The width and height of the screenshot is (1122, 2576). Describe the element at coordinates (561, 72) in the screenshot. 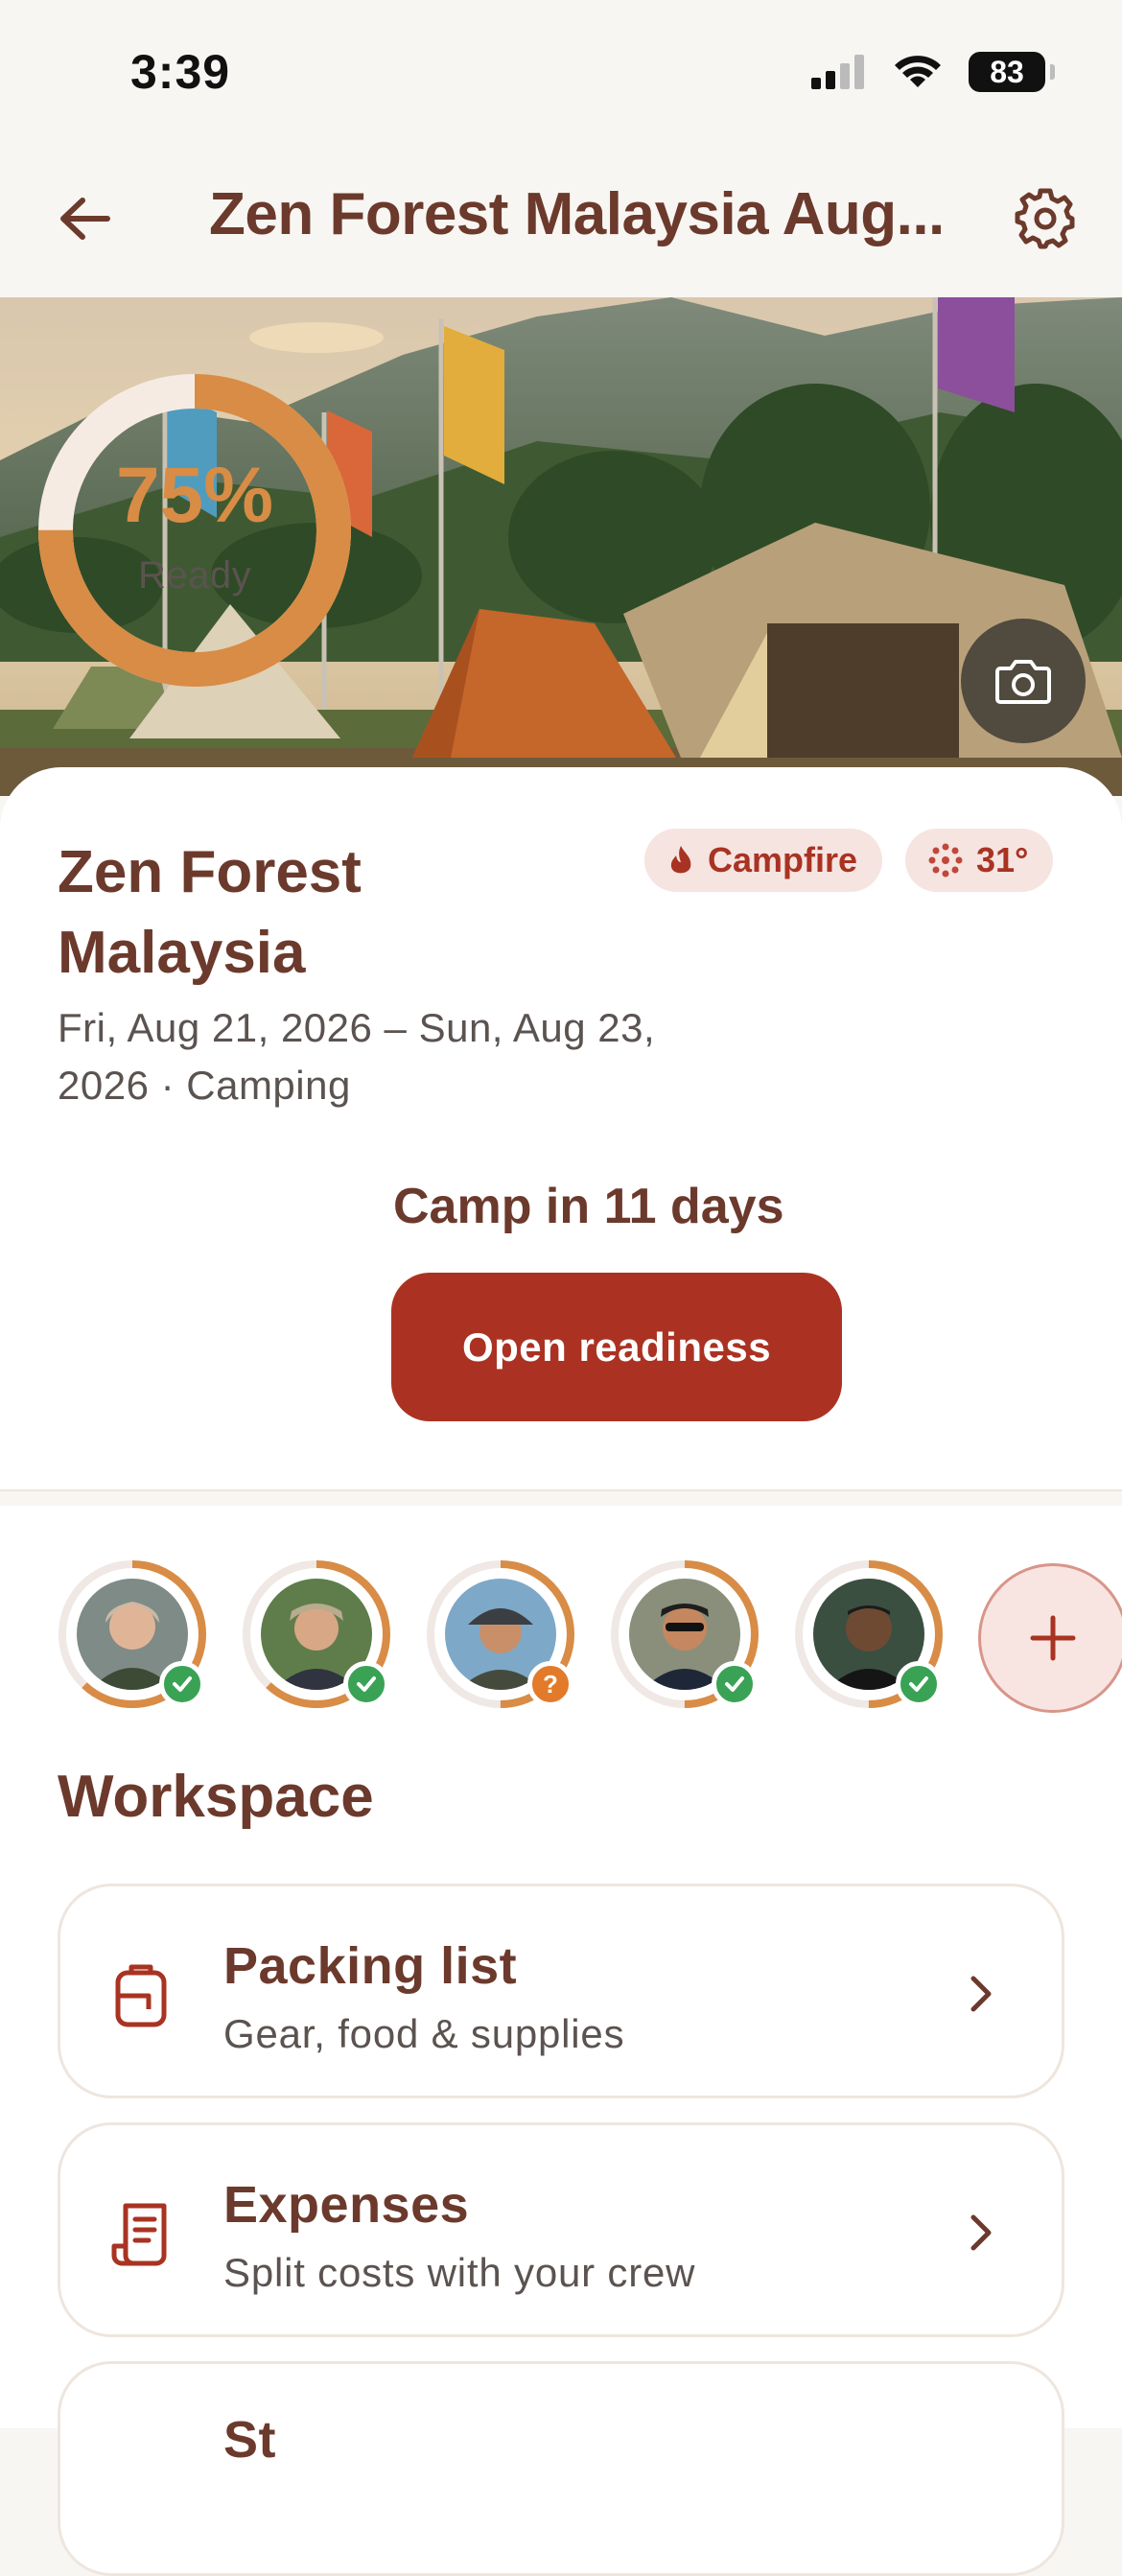

I see `status-bar: 3:39 83` at that location.